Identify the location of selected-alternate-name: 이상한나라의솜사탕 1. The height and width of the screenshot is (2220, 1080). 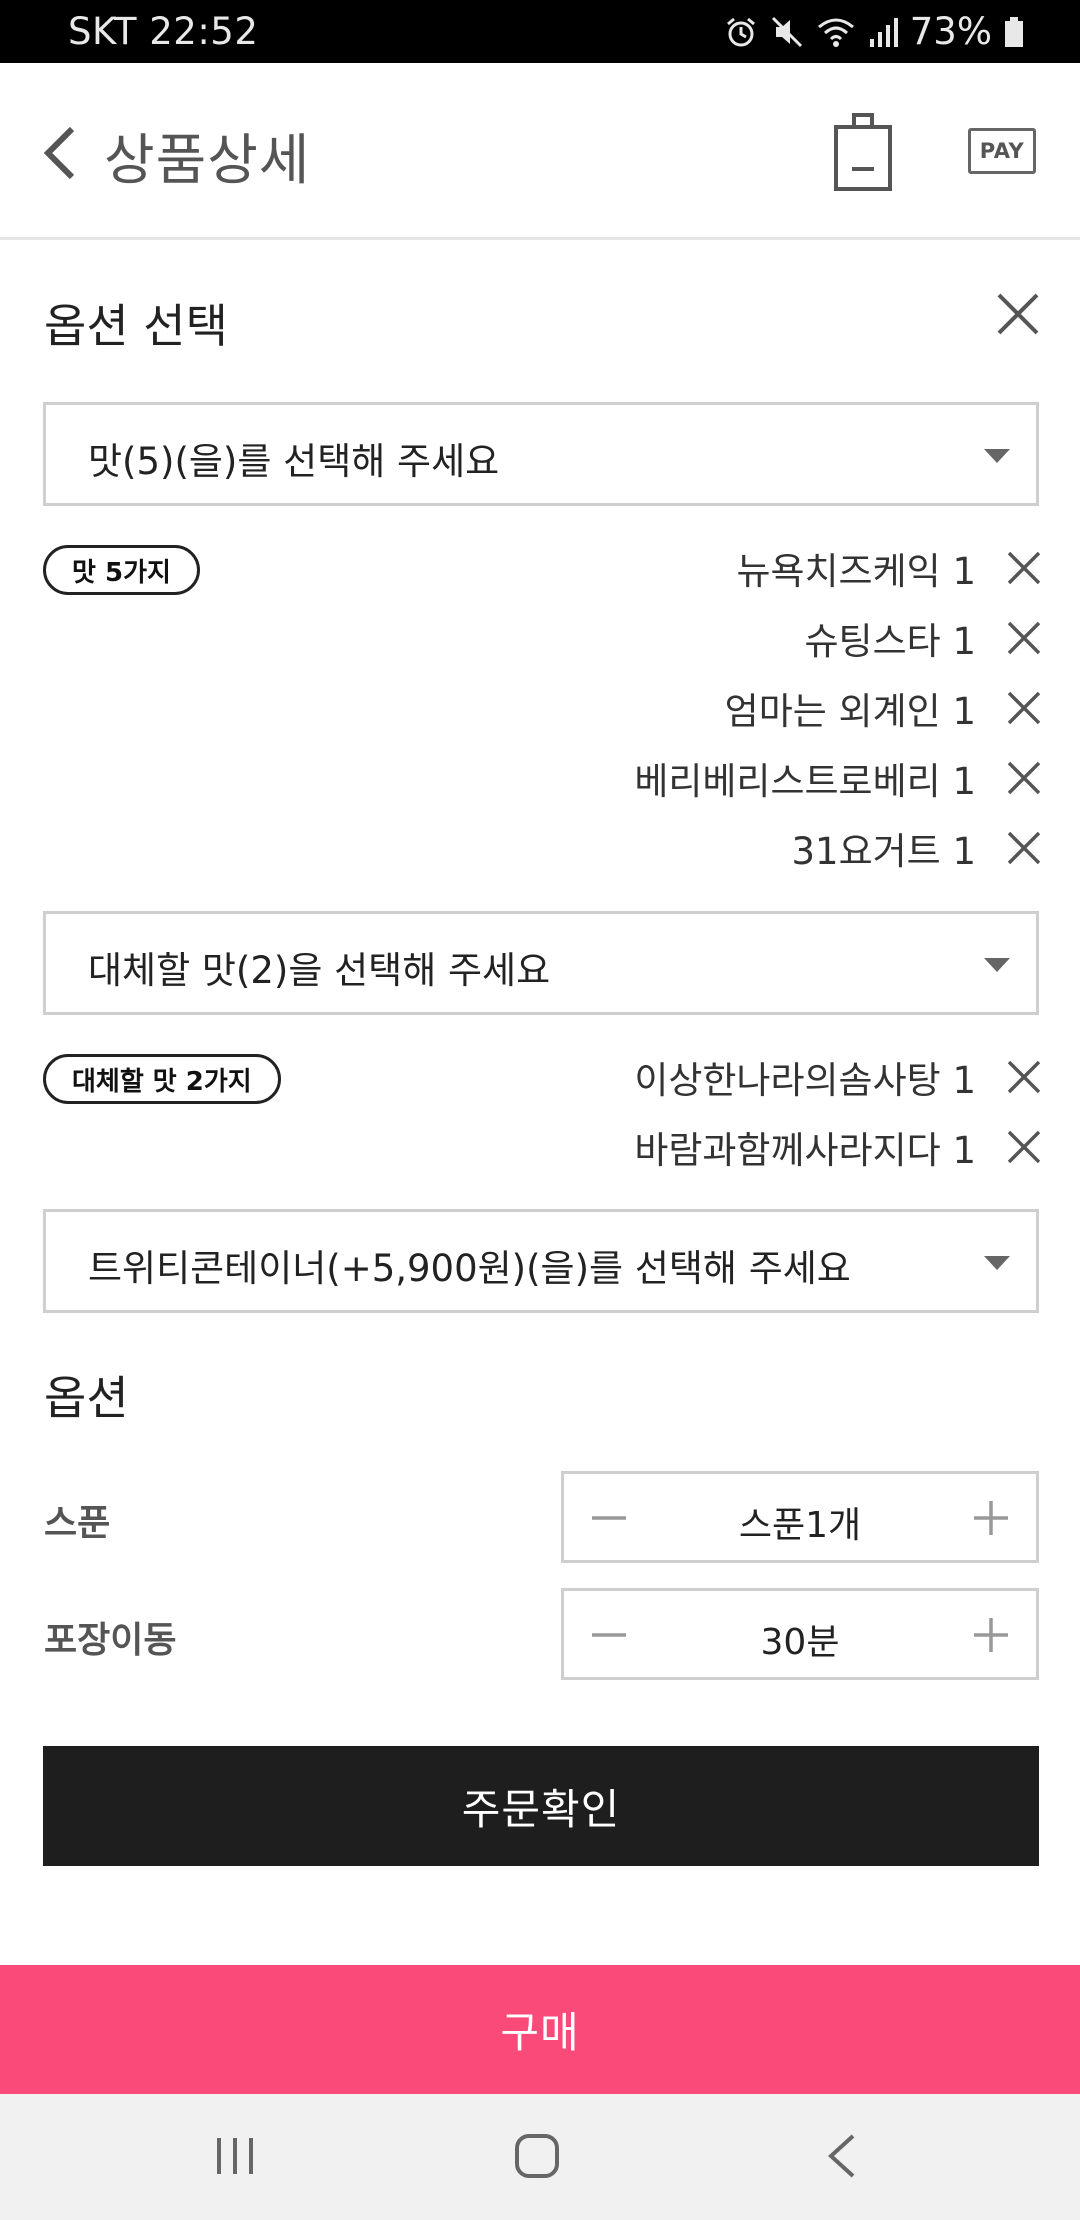
(805, 1080).